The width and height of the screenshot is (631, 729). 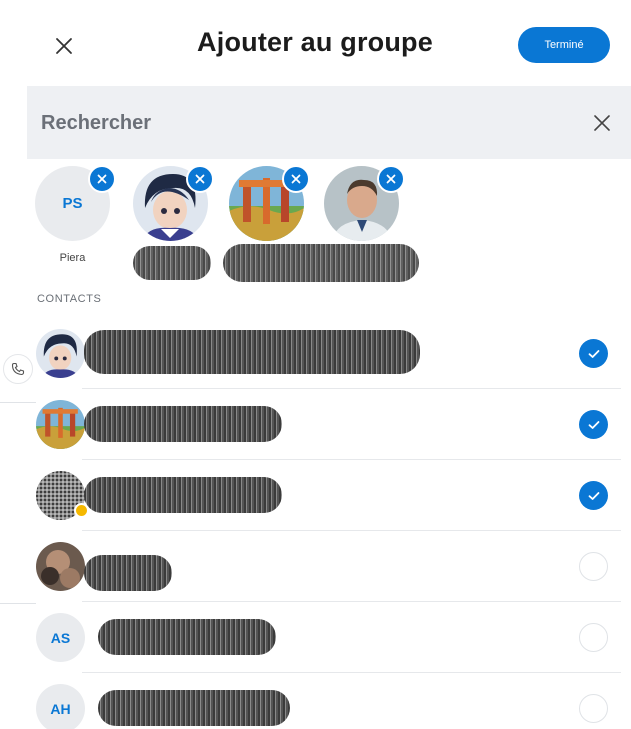 I want to click on contacts-section-label: CONTACTS, so click(x=69, y=299).